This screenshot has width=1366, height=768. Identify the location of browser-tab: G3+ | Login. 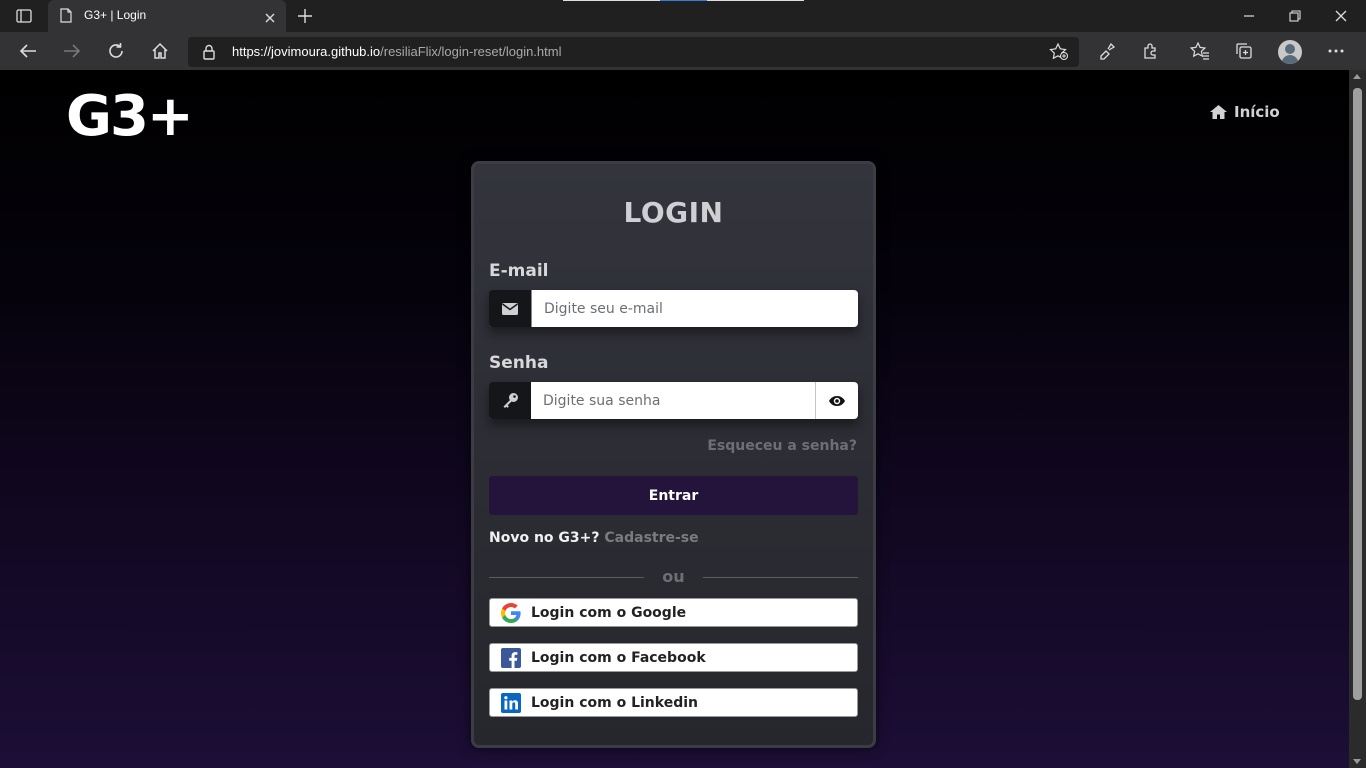
(167, 16).